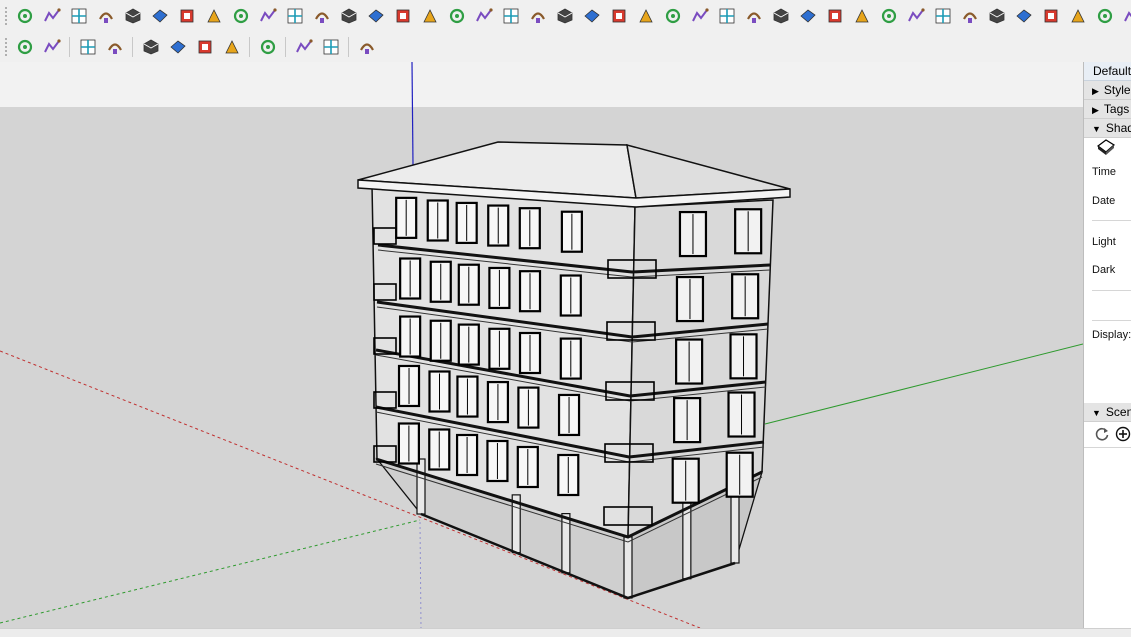  What do you see at coordinates (673, 16) in the screenshot?
I see `scale-button` at bounding box center [673, 16].